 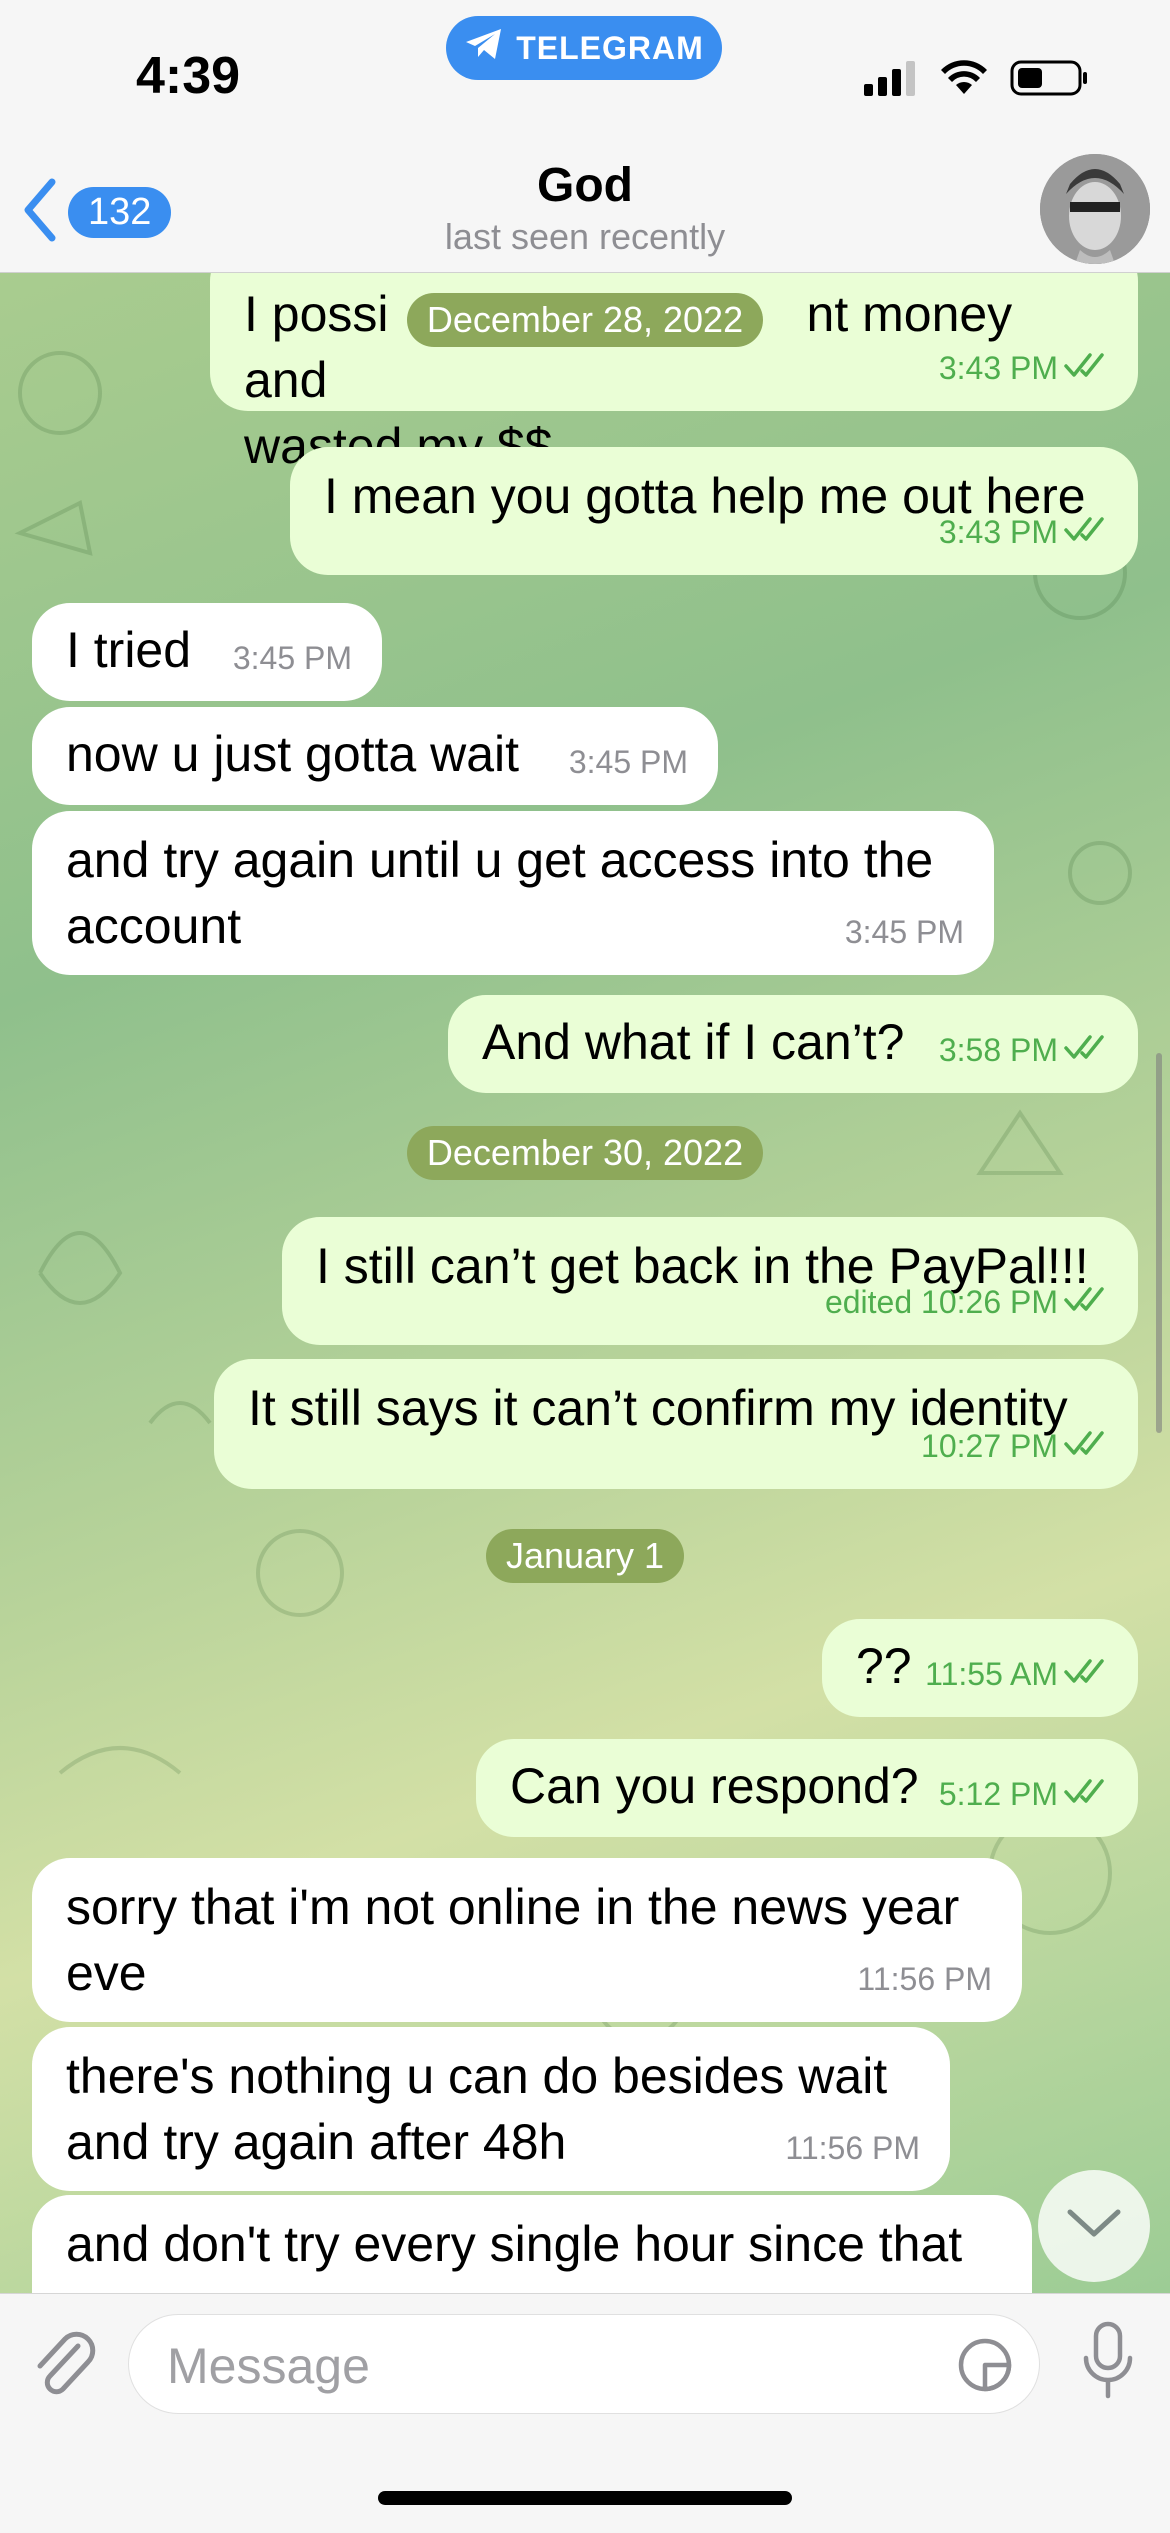 I want to click on chat-title: God, so click(x=585, y=185).